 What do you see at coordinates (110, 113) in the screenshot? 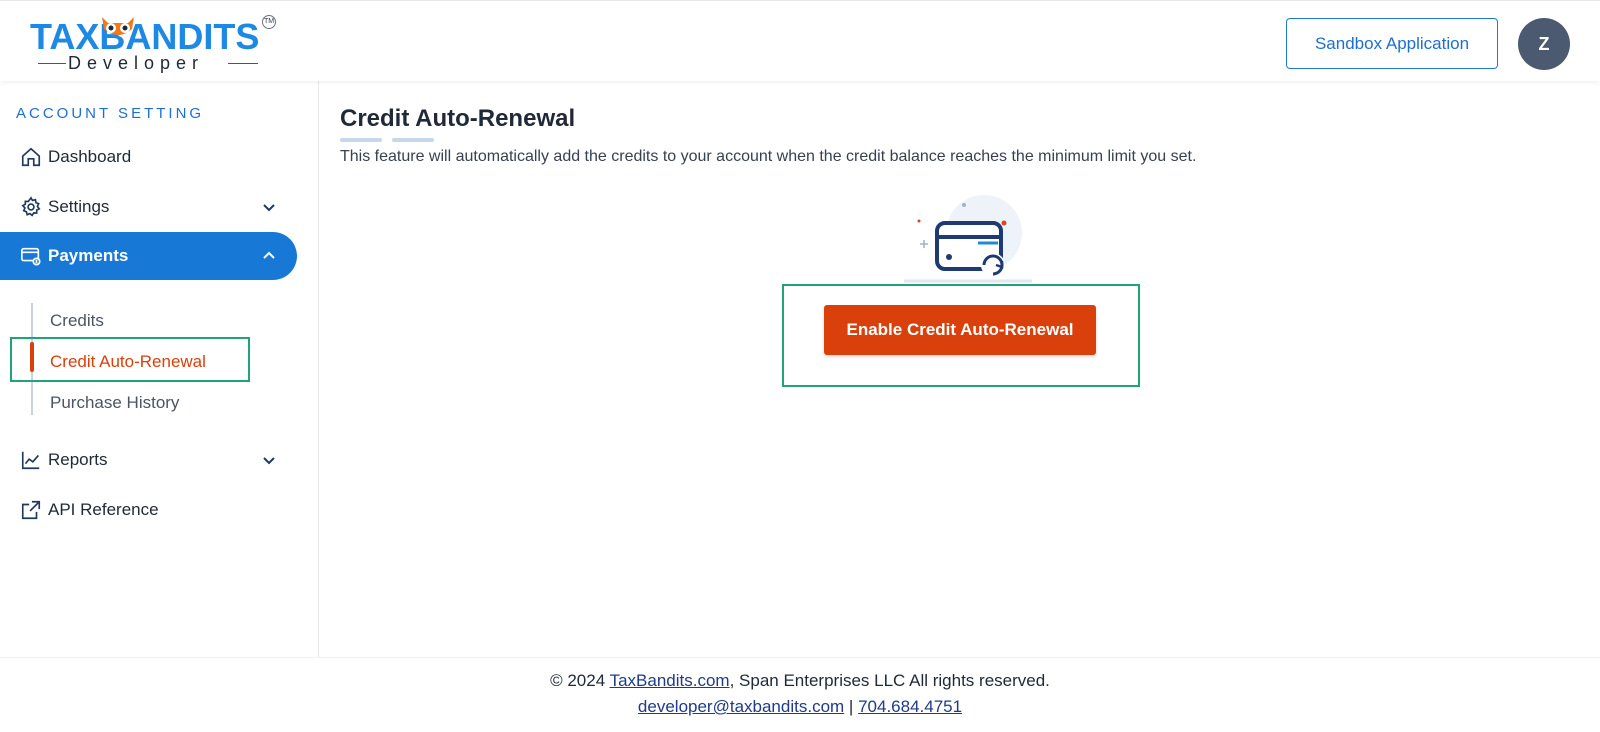
I see `sidebar-heading: ACCOUNT SETTING` at bounding box center [110, 113].